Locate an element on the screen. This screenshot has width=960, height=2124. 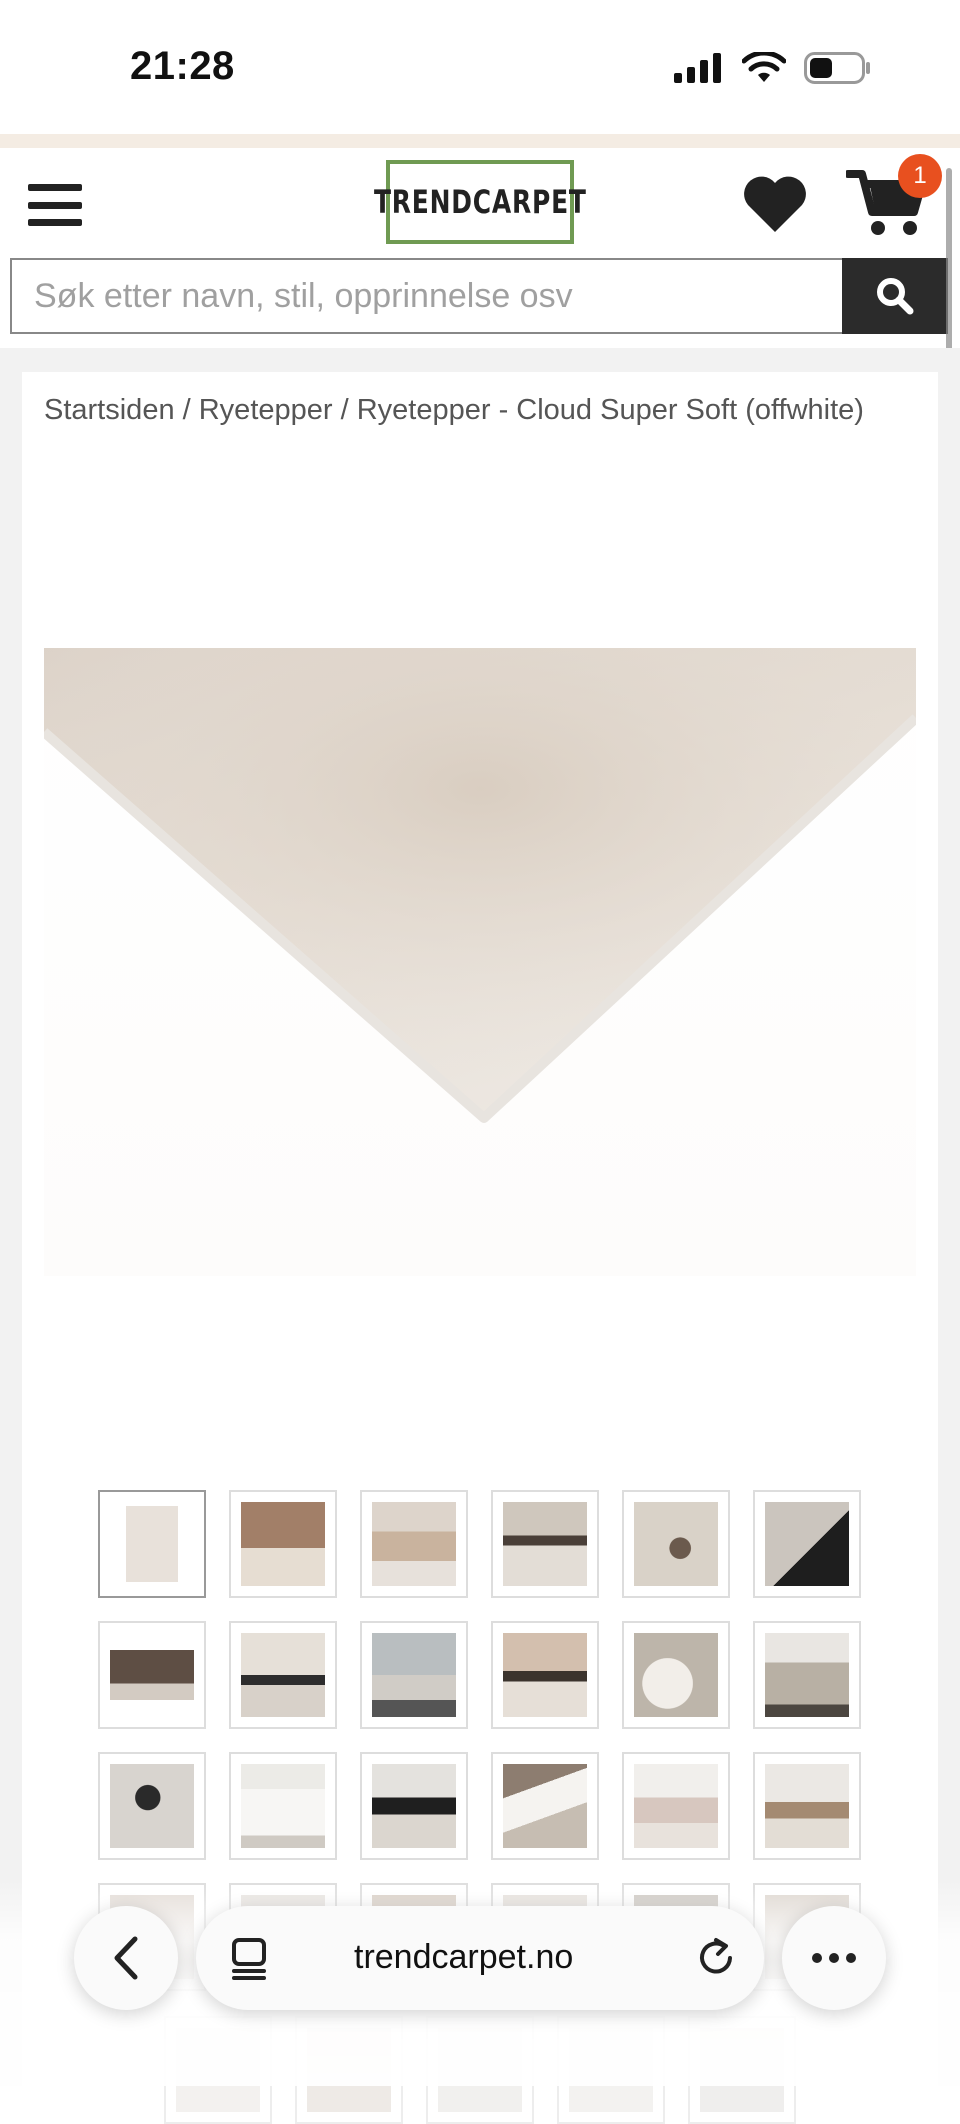
site-header: TRENDCARPET 1 is located at coordinates (480, 203).